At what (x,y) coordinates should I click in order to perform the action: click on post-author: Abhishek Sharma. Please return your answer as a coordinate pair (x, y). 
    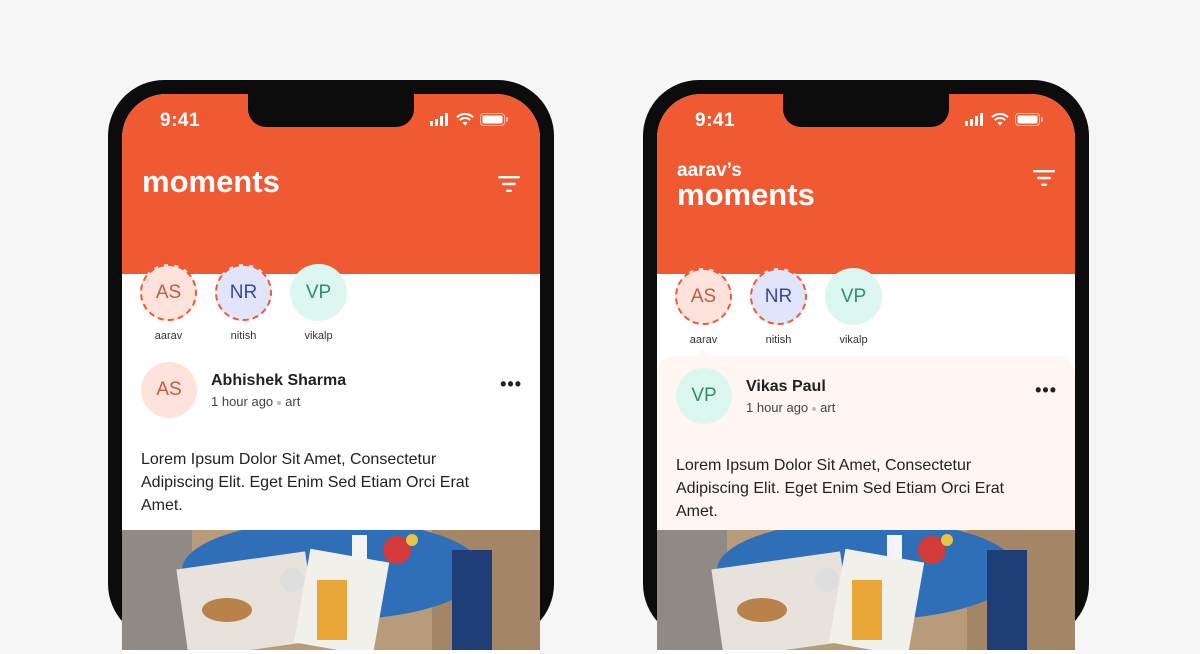
    Looking at the image, I should click on (278, 381).